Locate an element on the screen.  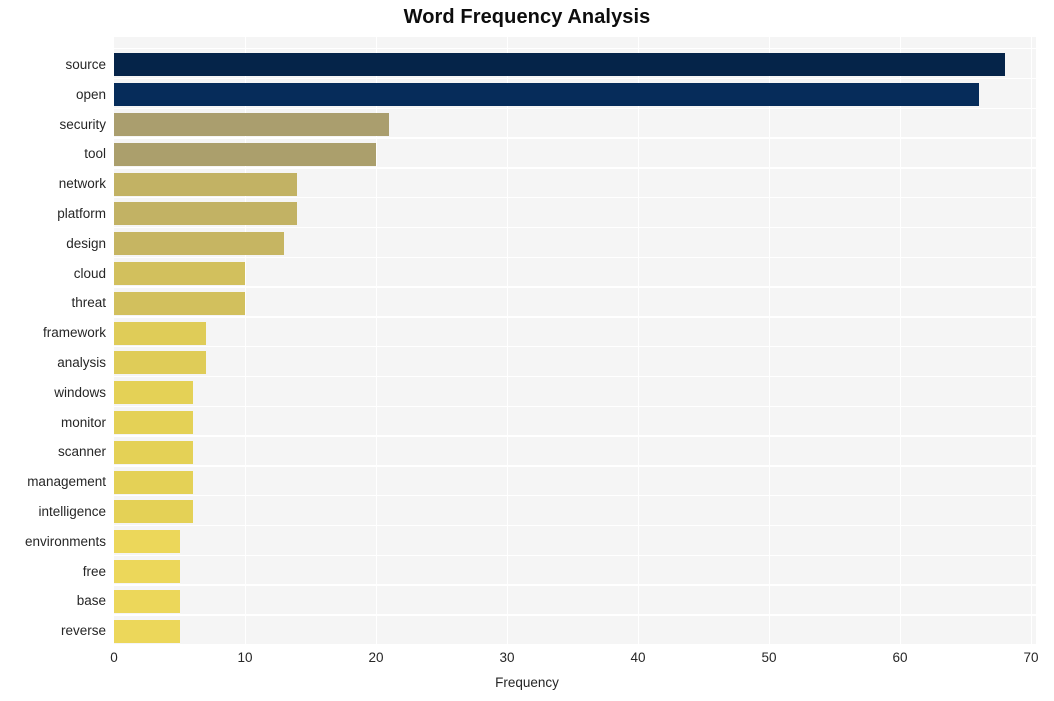
y-axis-tick-label: security is located at coordinates (82, 124).